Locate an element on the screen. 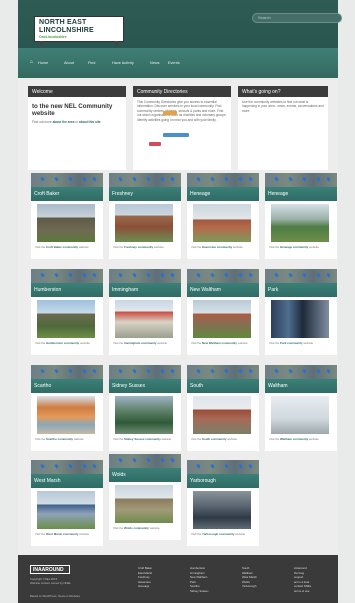 Image resolution: width=355 pixels, height=603 pixels. tile-title: Humberston is located at coordinates (67, 290).